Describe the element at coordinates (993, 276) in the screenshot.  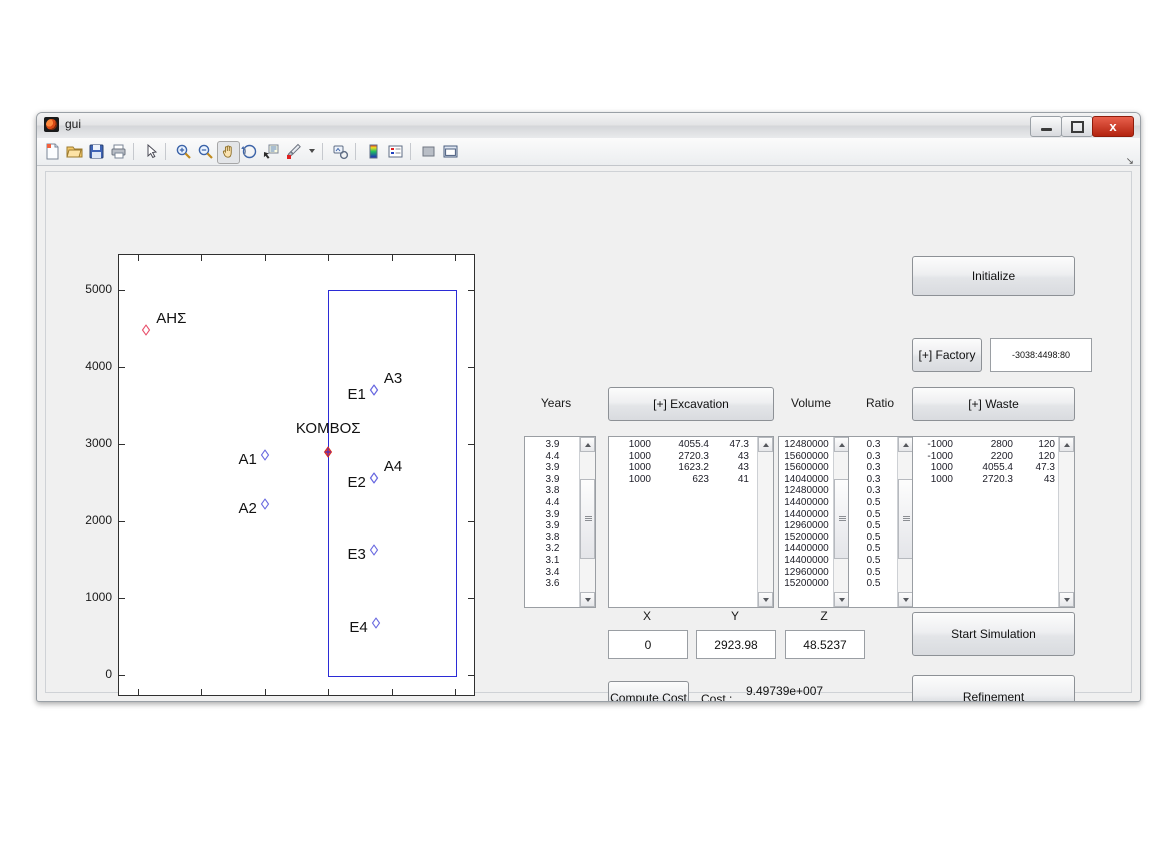
I see `initialize-button: Initialize` at that location.